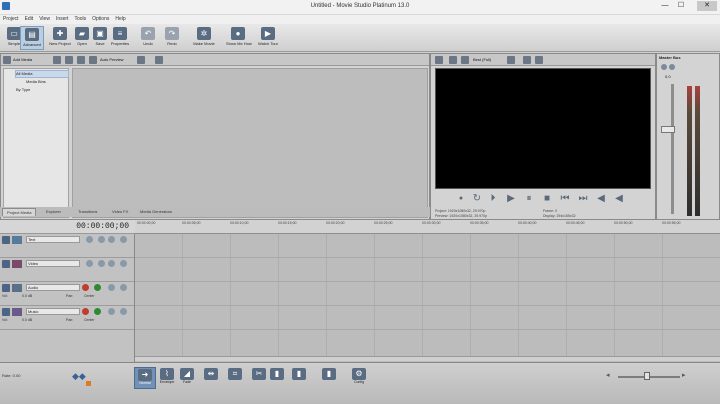 The width and height of the screenshot is (720, 404). I want to click on paste-button: ▮, so click(329, 378).